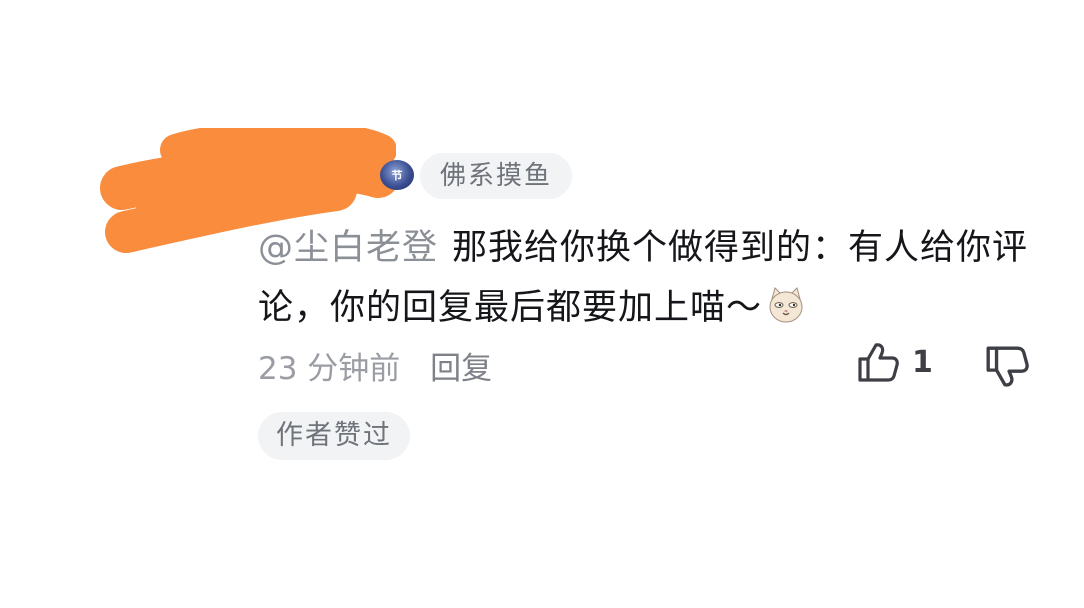 This screenshot has height=608, width=1084. I want to click on timestamp: 23 分钟前, so click(329, 369).